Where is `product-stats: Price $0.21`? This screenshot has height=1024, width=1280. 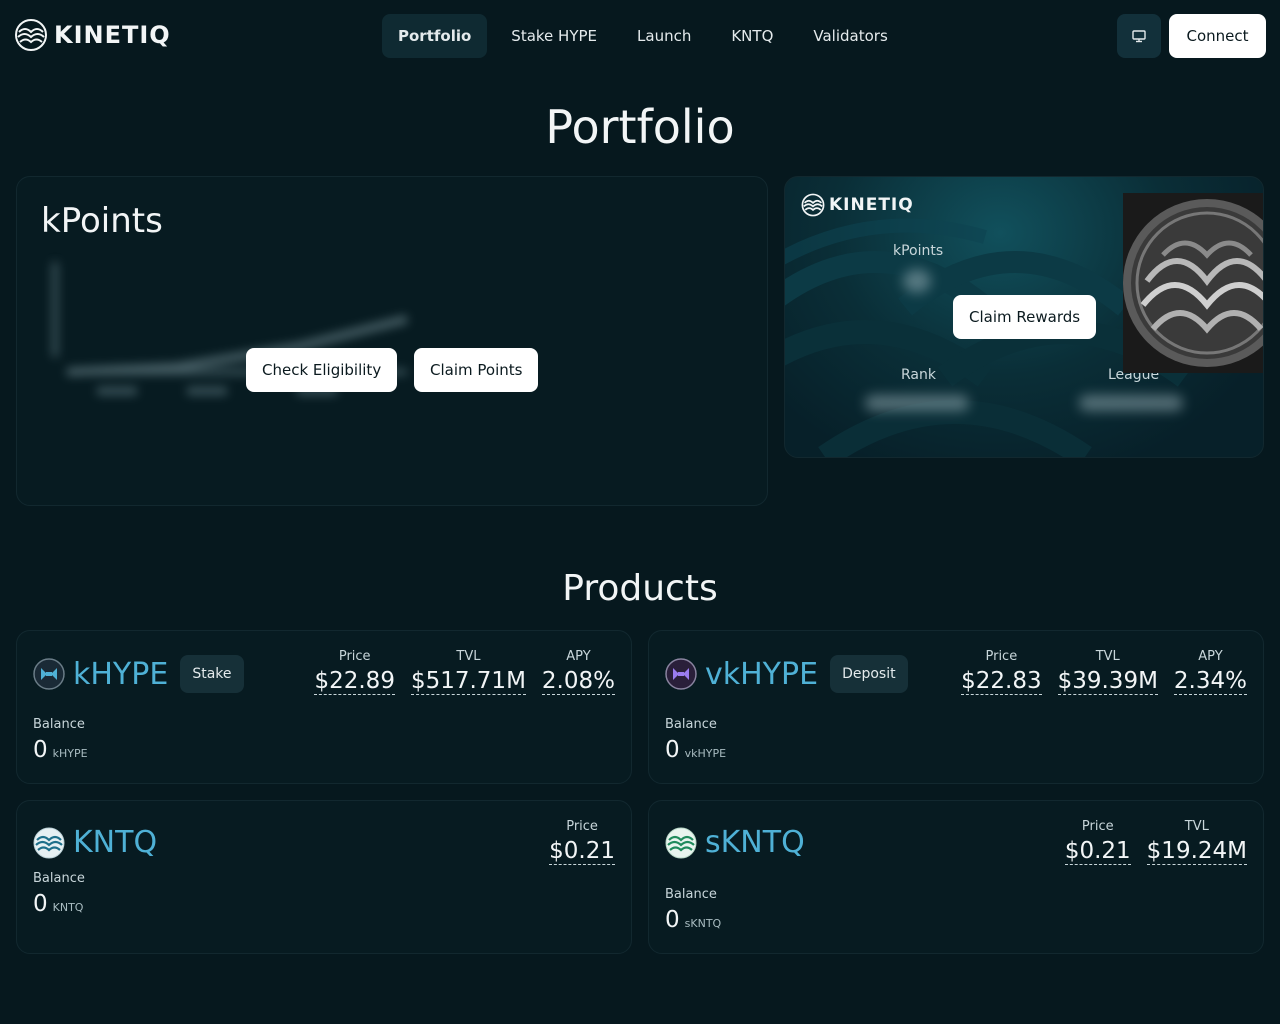
product-stats: Price $0.21 is located at coordinates (582, 842).